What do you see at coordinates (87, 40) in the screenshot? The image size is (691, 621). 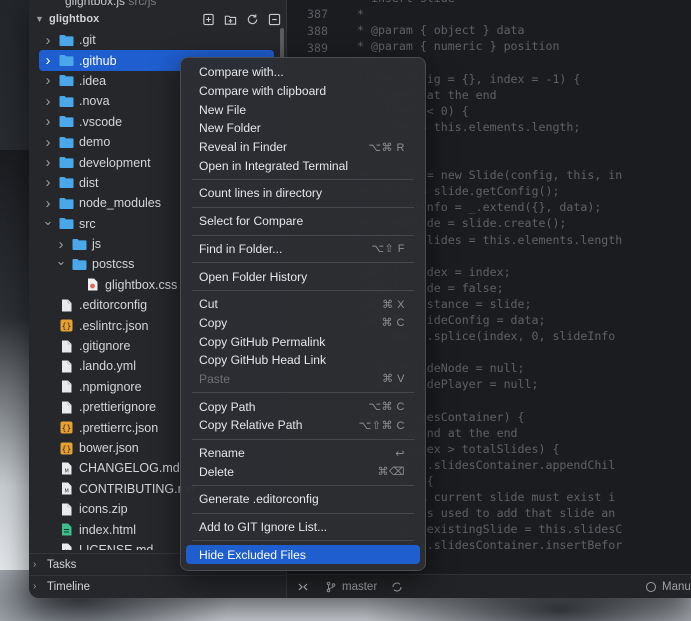 I see `tree-item-label: .git` at bounding box center [87, 40].